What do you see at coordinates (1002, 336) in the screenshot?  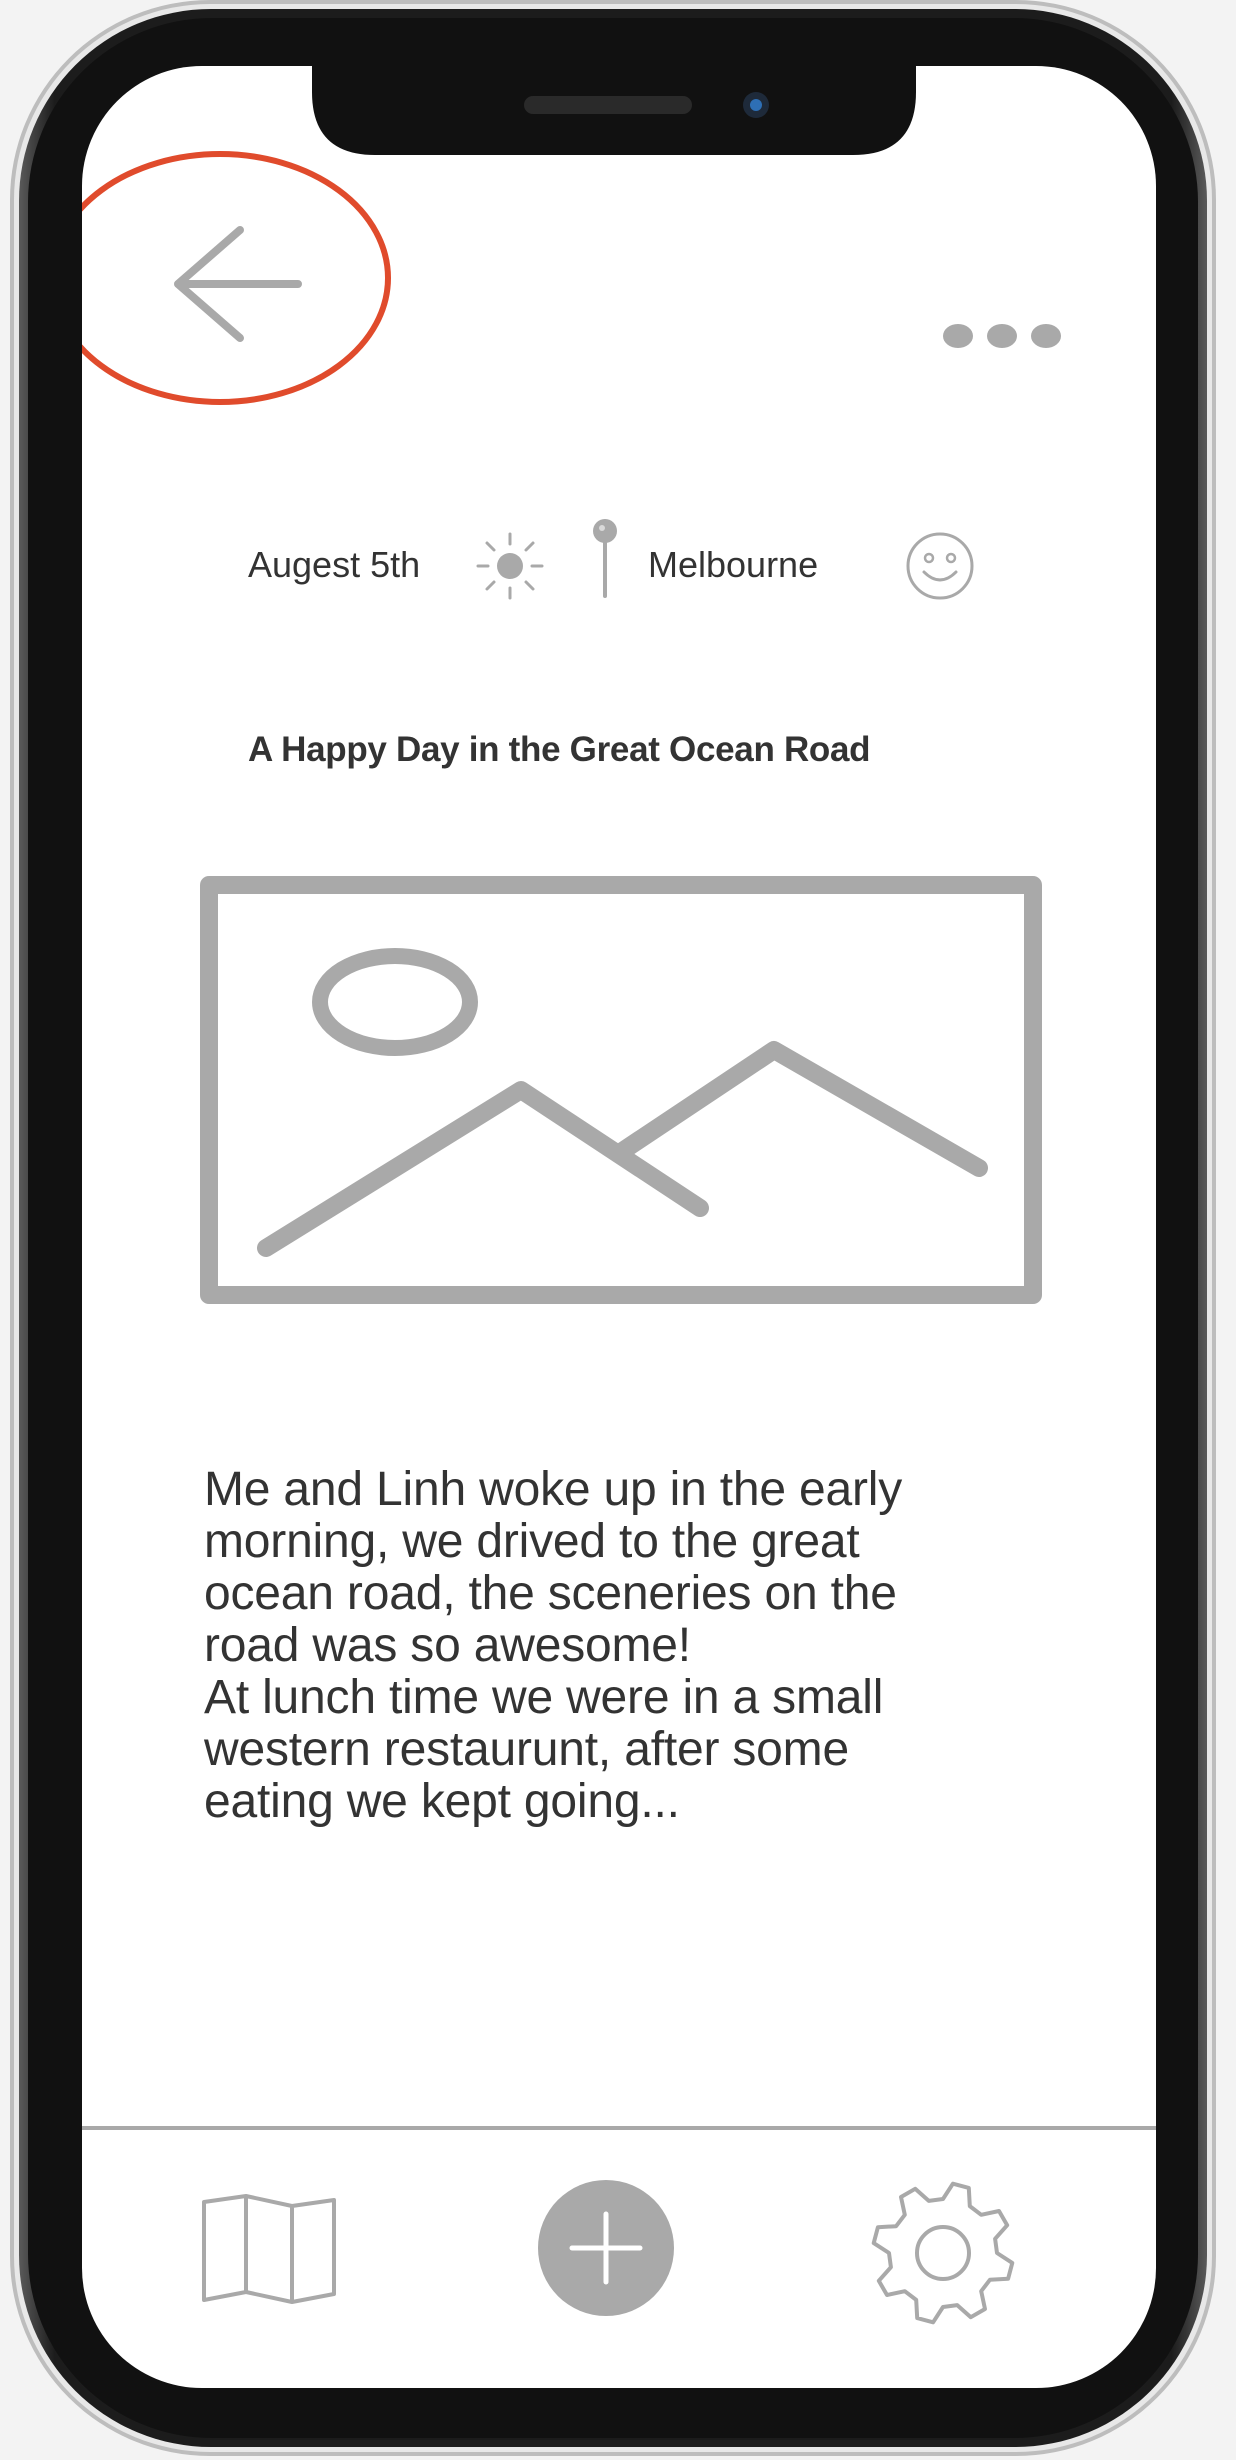 I see `ellipsis-icon` at bounding box center [1002, 336].